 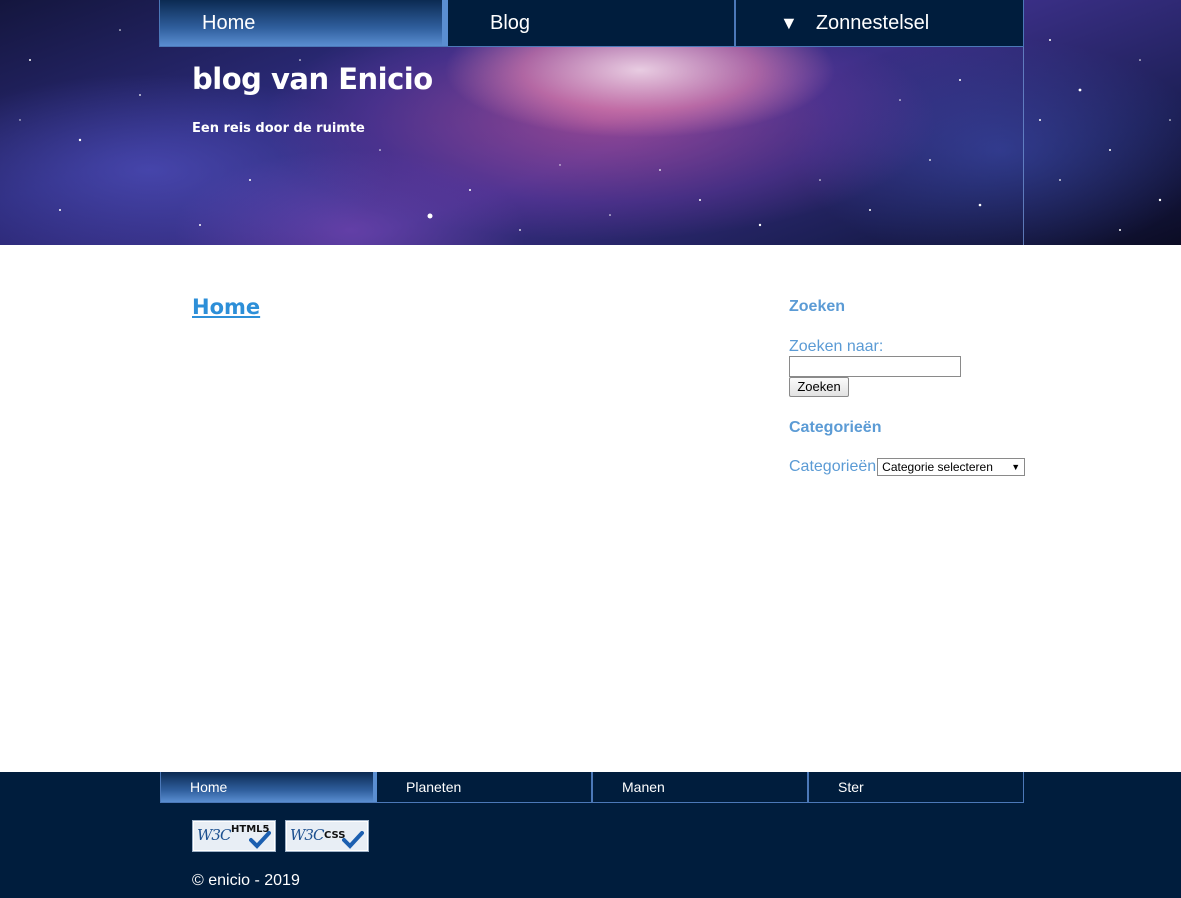 What do you see at coordinates (246, 880) in the screenshot?
I see `copyright-text: © enicio - 2019` at bounding box center [246, 880].